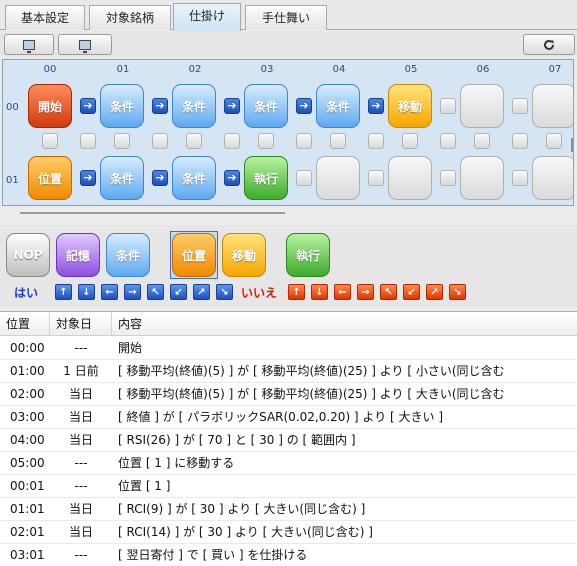 Image resolution: width=577 pixels, height=566 pixels. Describe the element at coordinates (288, 486) in the screenshot. I see `table-row: 00:01 --- 位置 [ 1 ]` at that location.